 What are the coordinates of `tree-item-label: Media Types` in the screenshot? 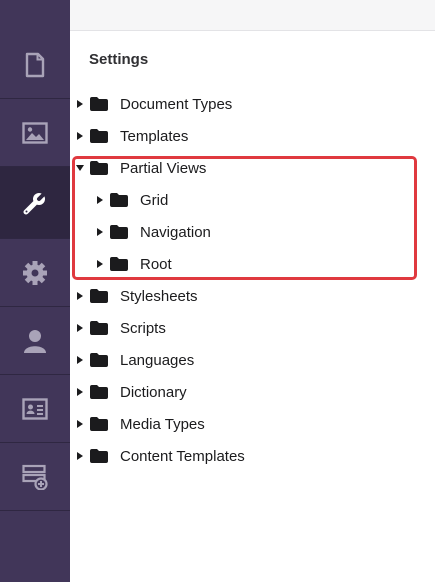 It's located at (162, 424).